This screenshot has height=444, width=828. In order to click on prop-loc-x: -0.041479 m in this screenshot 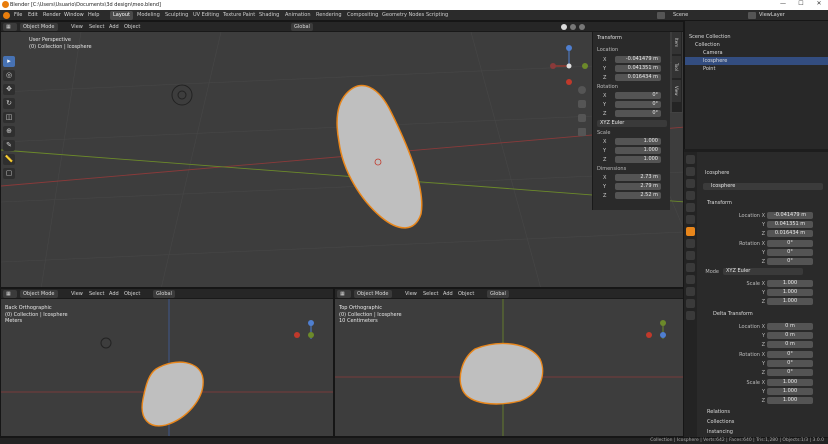, I will do `click(790, 215)`.